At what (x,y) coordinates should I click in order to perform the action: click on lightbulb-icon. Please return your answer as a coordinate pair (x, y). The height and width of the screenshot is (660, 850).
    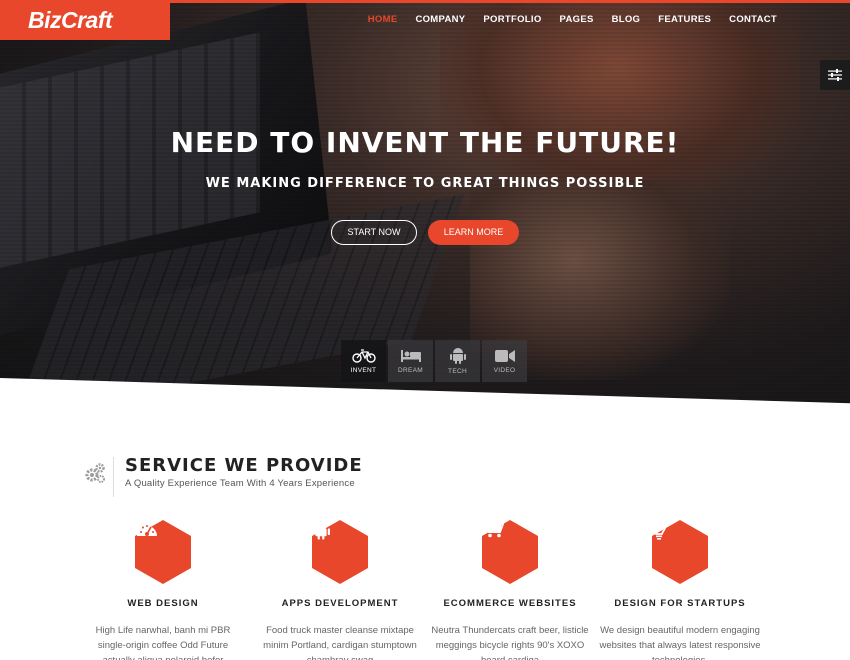
    Looking at the image, I should click on (659, 530).